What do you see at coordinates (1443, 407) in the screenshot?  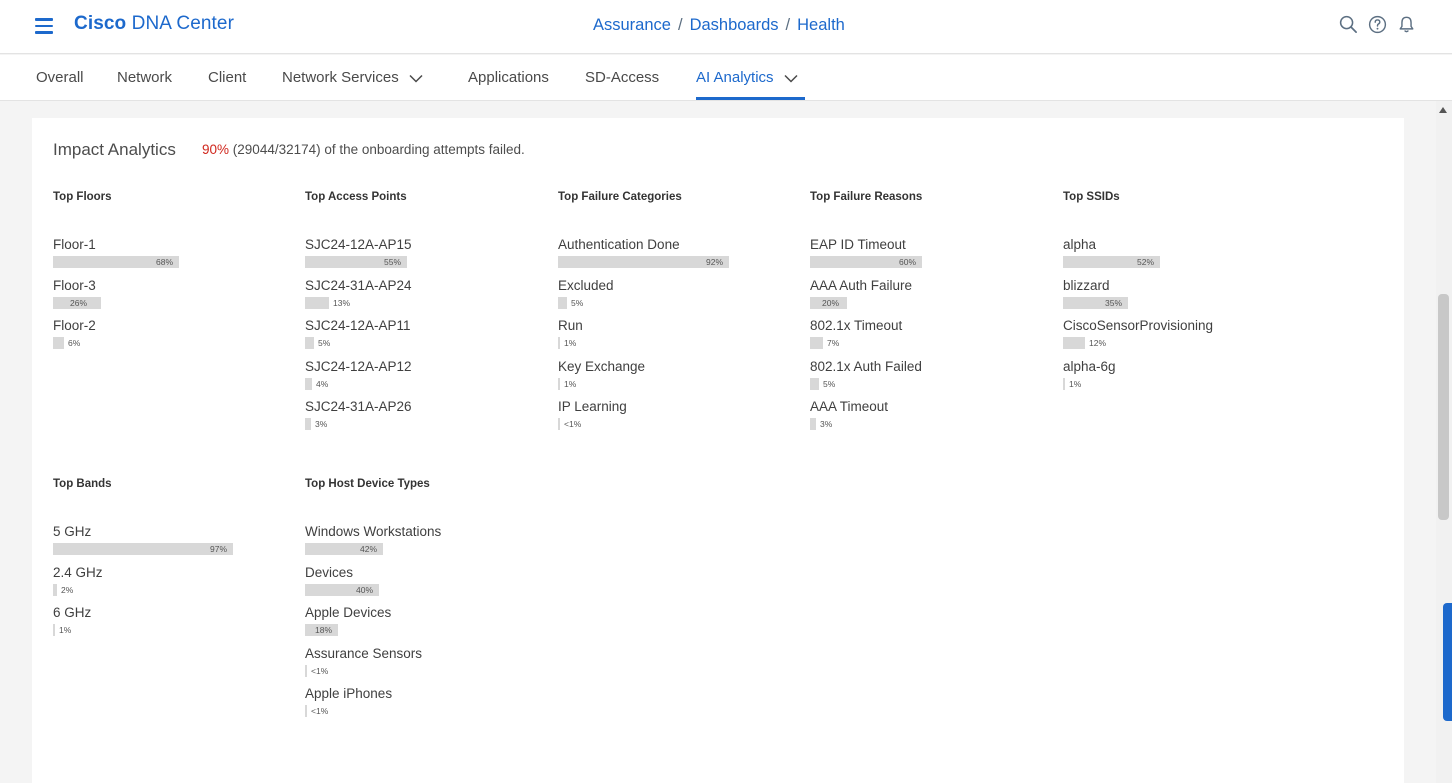 I see `scrollbar-thumb` at bounding box center [1443, 407].